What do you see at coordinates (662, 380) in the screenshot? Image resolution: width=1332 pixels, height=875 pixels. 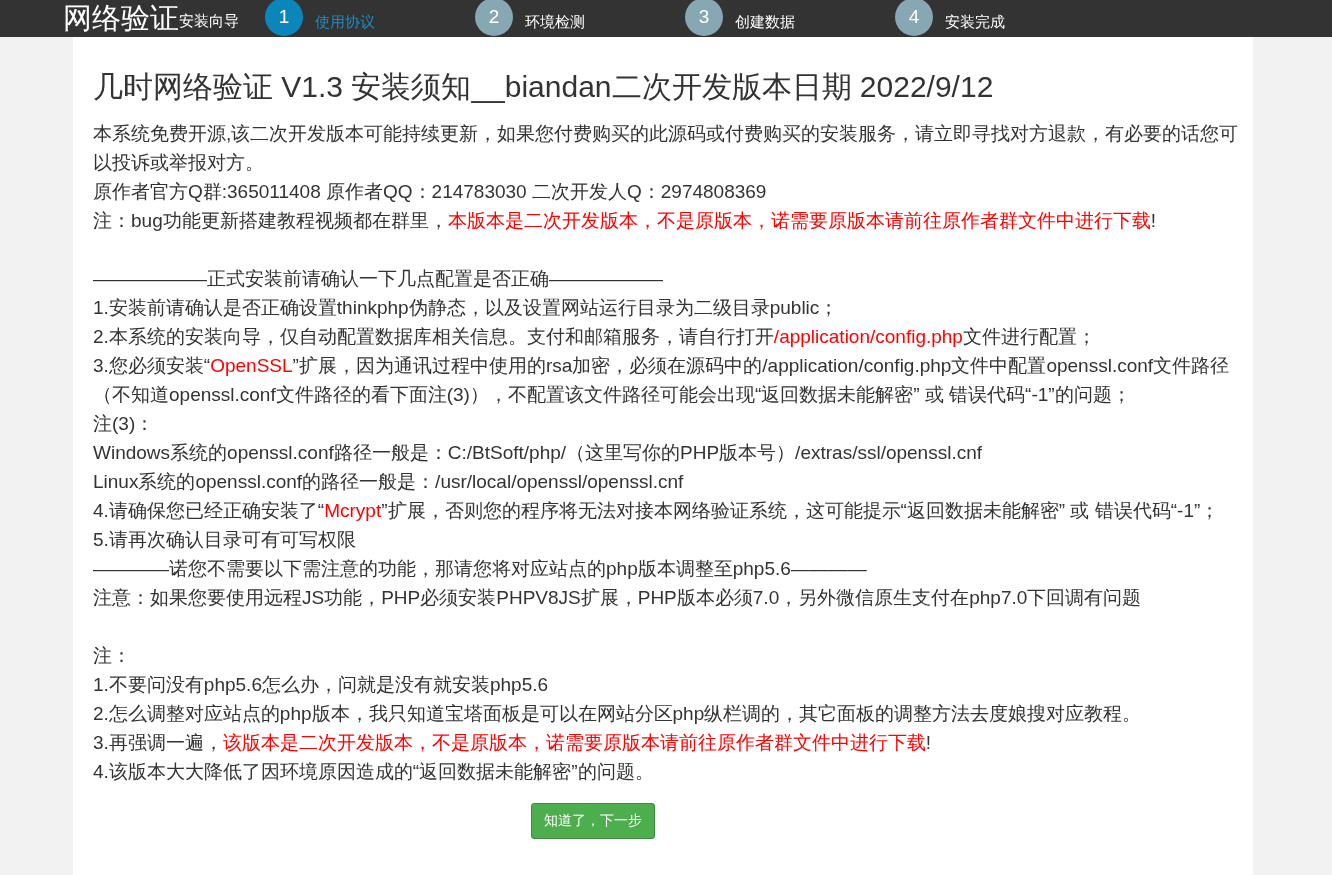 I see `notice-text: 3.您必须安装“OpenSSL”扩展，因为通讯过程中使用的rsa加密，必须在源码中的/application/config.php文件中配置openssl.conf文件路径（不知道openssl.conf文件路径的看下面注(3)），不配置该文件路径可能会出现“返回数据未能解密” 或 错误代码“-1”的问题；` at bounding box center [662, 380].